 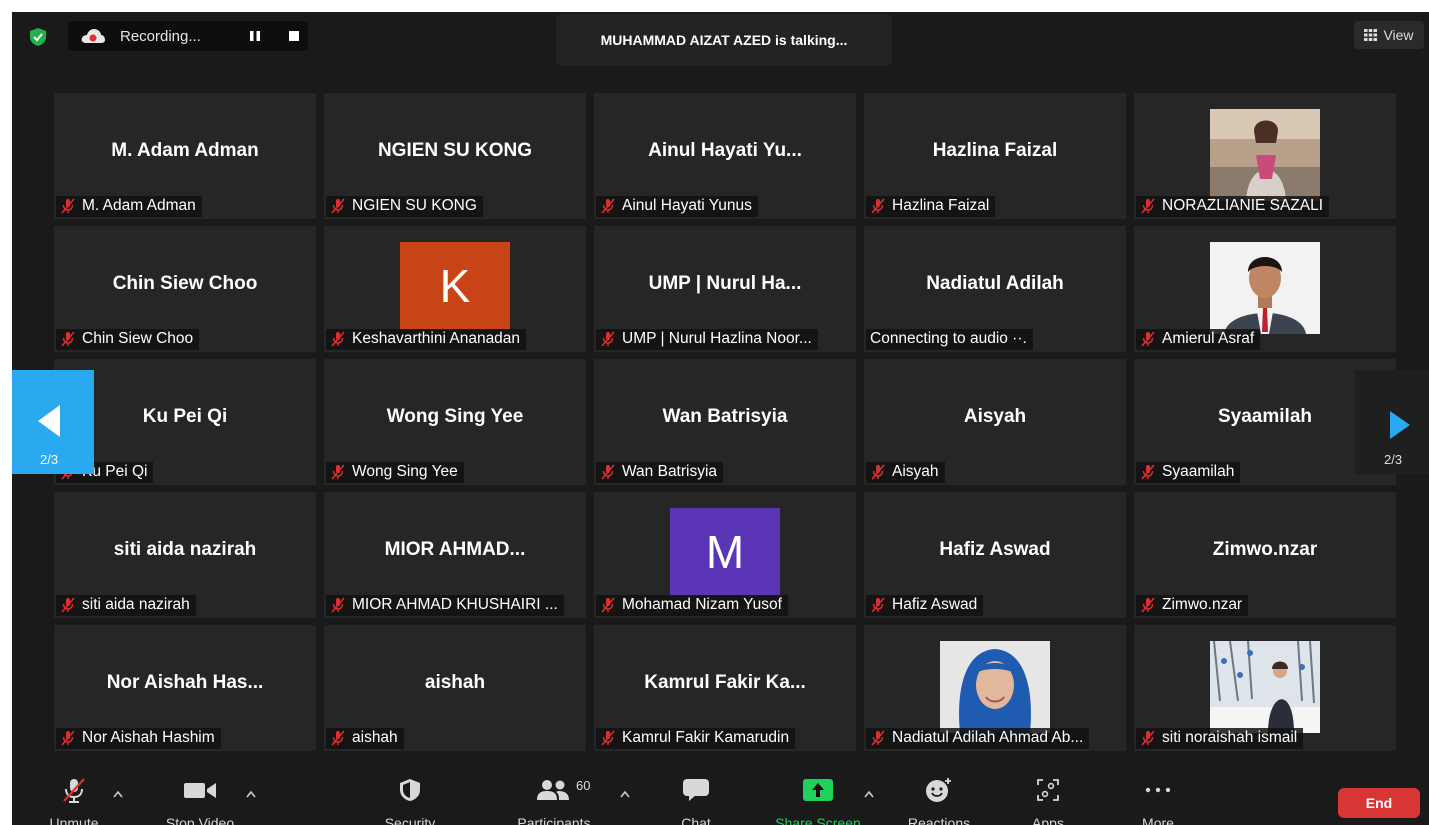 I want to click on participant-tile: siti aida nazirah siti aida nazirah, so click(x=185, y=555).